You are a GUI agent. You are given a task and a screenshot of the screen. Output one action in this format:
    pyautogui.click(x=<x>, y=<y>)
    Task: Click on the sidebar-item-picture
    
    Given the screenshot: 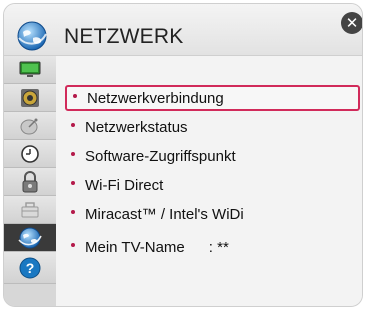 What is the action you would take?
    pyautogui.click(x=30, y=70)
    